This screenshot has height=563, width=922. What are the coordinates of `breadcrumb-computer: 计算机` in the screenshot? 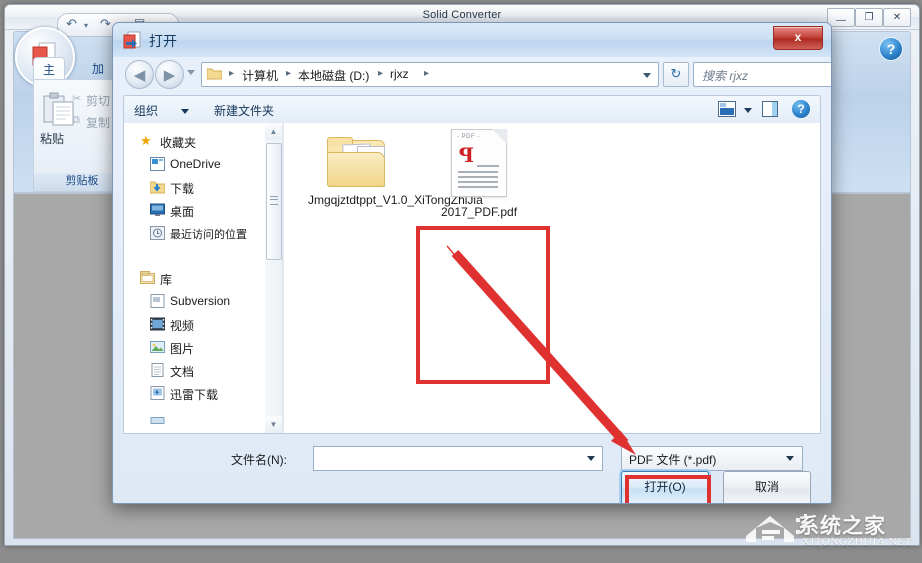 It's located at (260, 75).